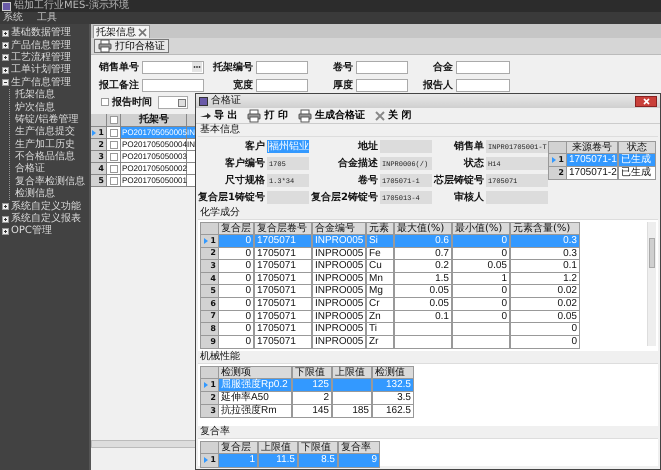  What do you see at coordinates (331, 115) in the screenshot?
I see `toolbar-button: 生成合格证` at bounding box center [331, 115].